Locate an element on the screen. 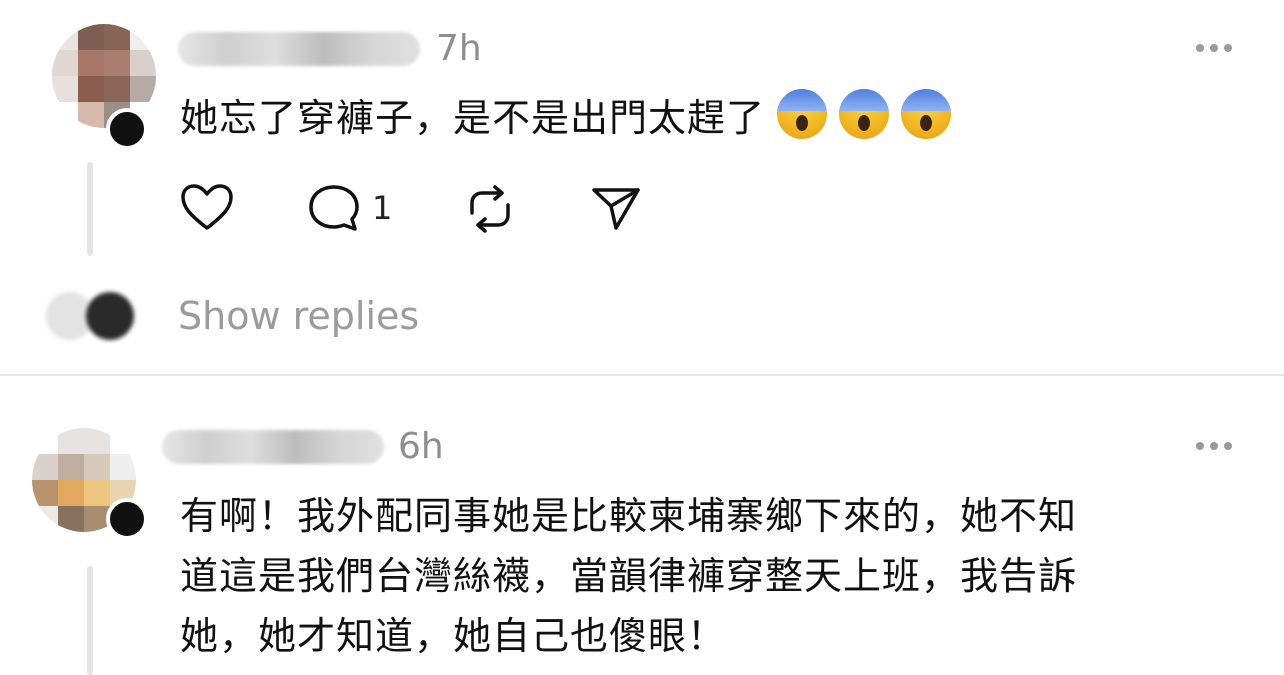 The image size is (1284, 675). comment-body: 她忘了穿褲子，是不是出門太趕了 is located at coordinates (473, 118).